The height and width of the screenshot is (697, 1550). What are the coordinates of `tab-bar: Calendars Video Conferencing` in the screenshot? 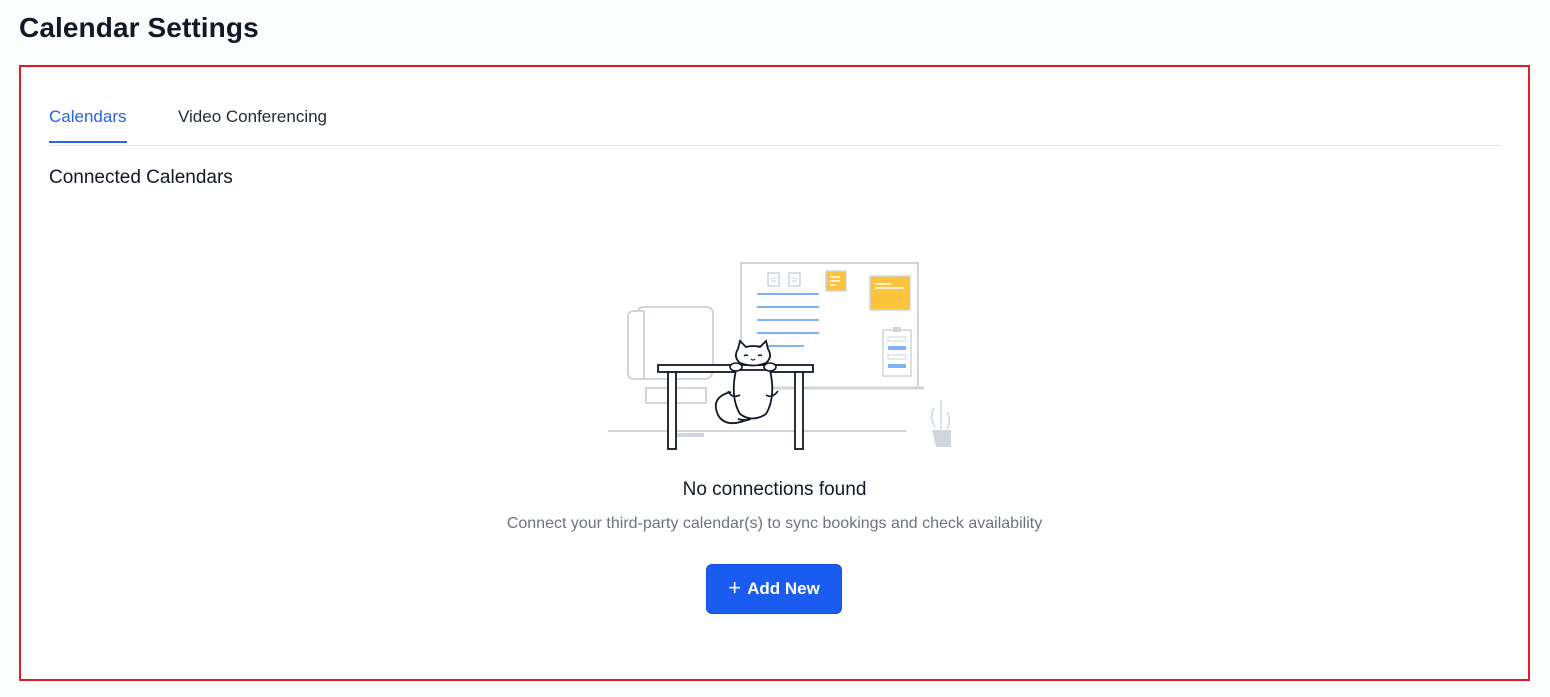 It's located at (775, 120).